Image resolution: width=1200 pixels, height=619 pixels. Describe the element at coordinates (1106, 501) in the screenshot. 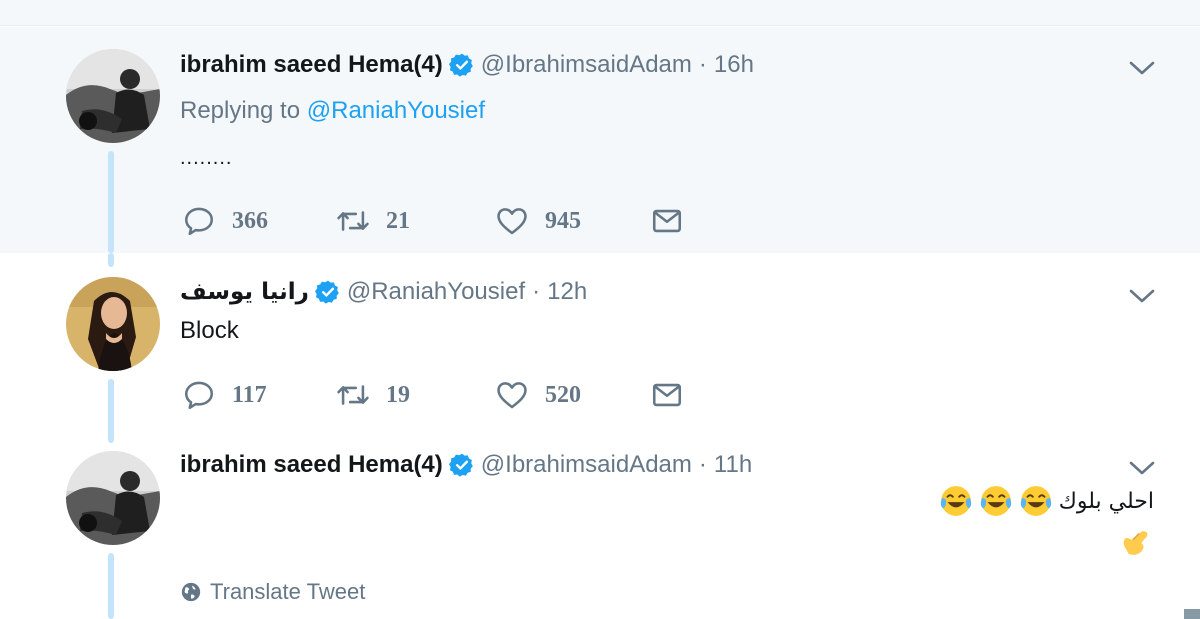

I see `tweet-text: احلي بلوك` at that location.